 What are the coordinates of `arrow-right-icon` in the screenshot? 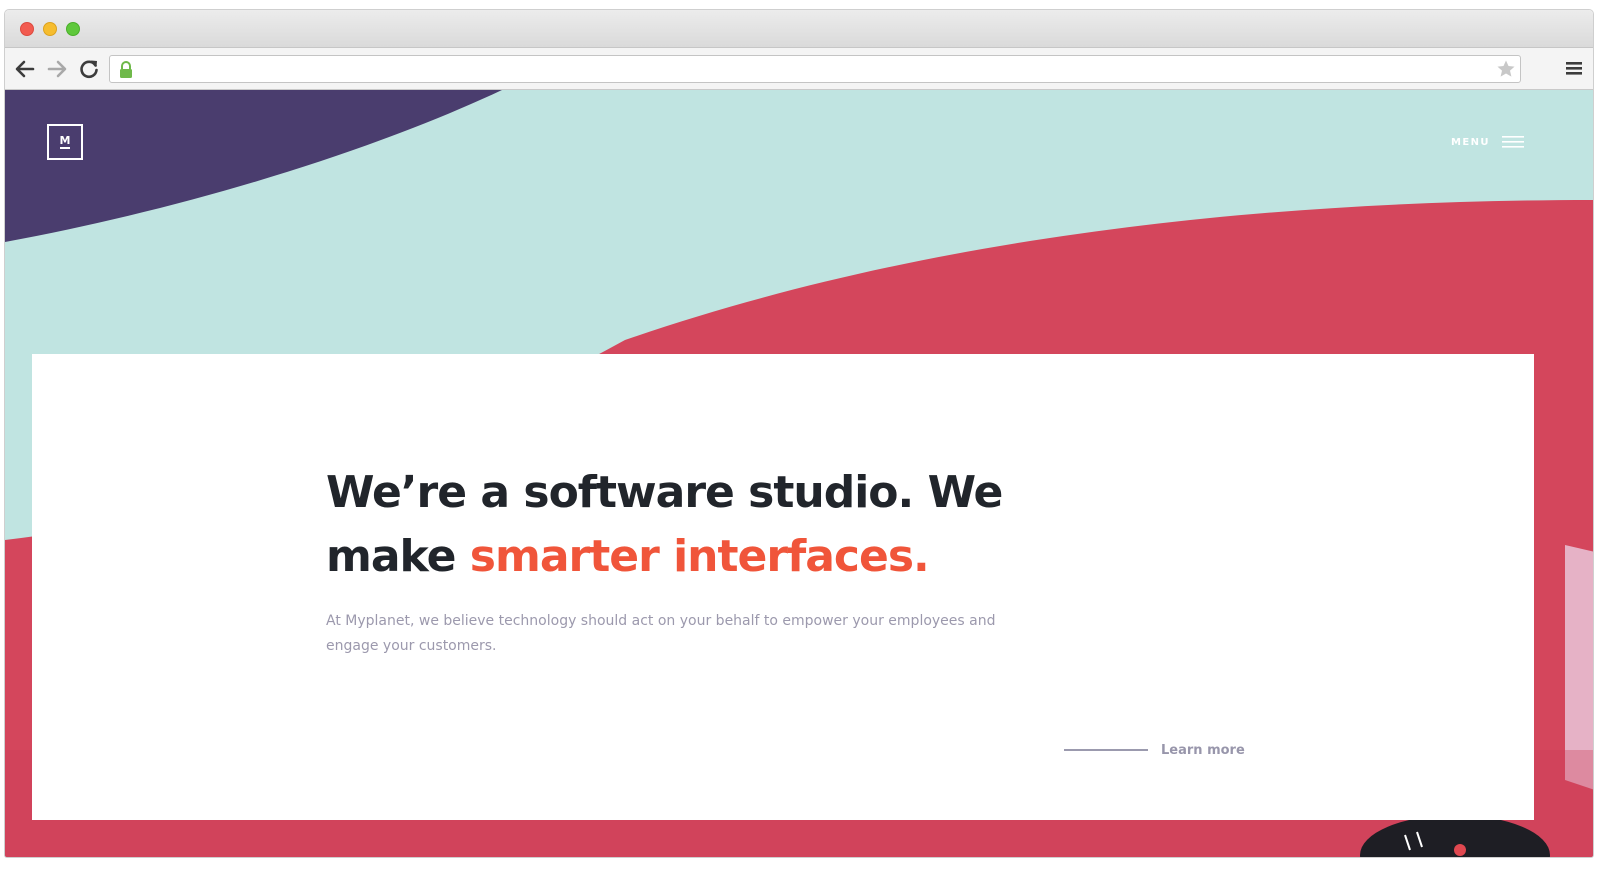 It's located at (57, 69).